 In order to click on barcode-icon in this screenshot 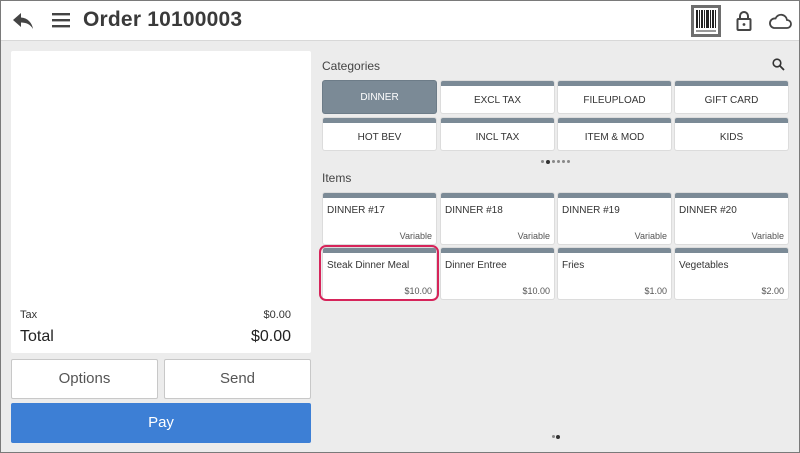, I will do `click(706, 21)`.